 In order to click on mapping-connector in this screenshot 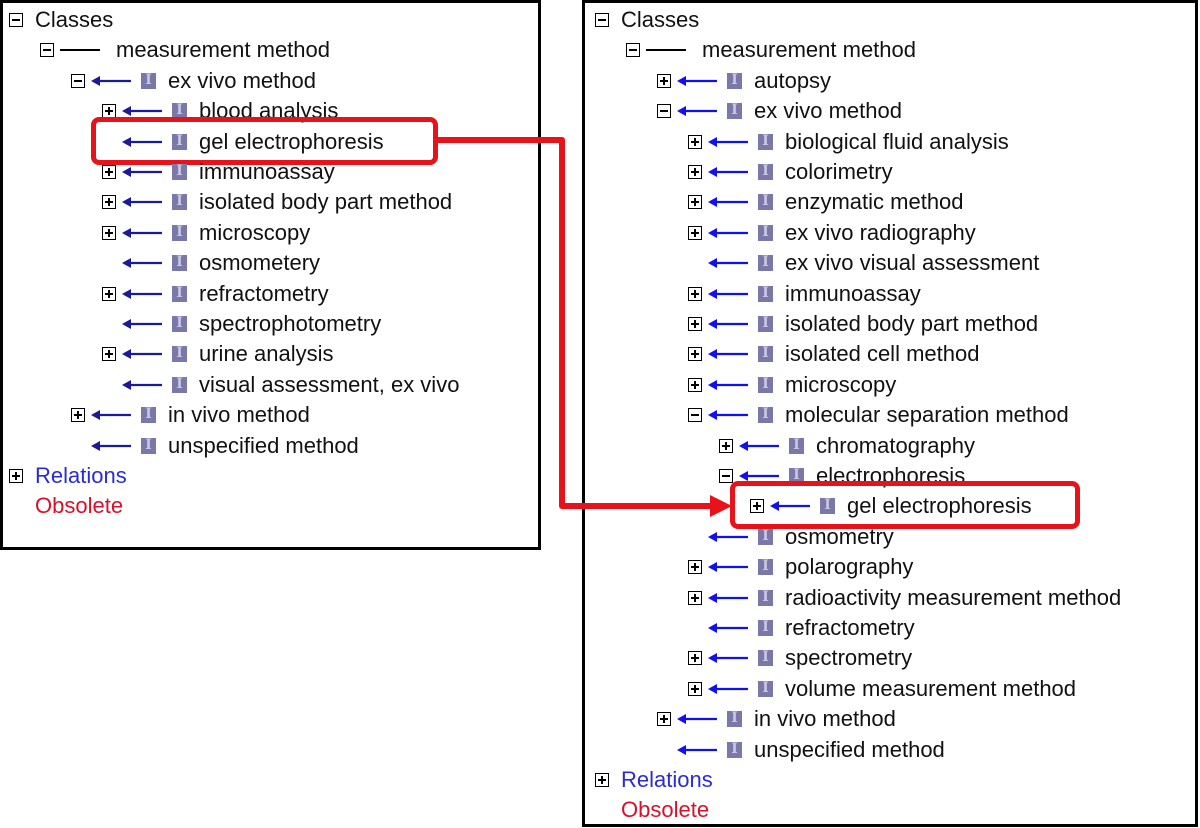, I will do `click(582, 327)`.